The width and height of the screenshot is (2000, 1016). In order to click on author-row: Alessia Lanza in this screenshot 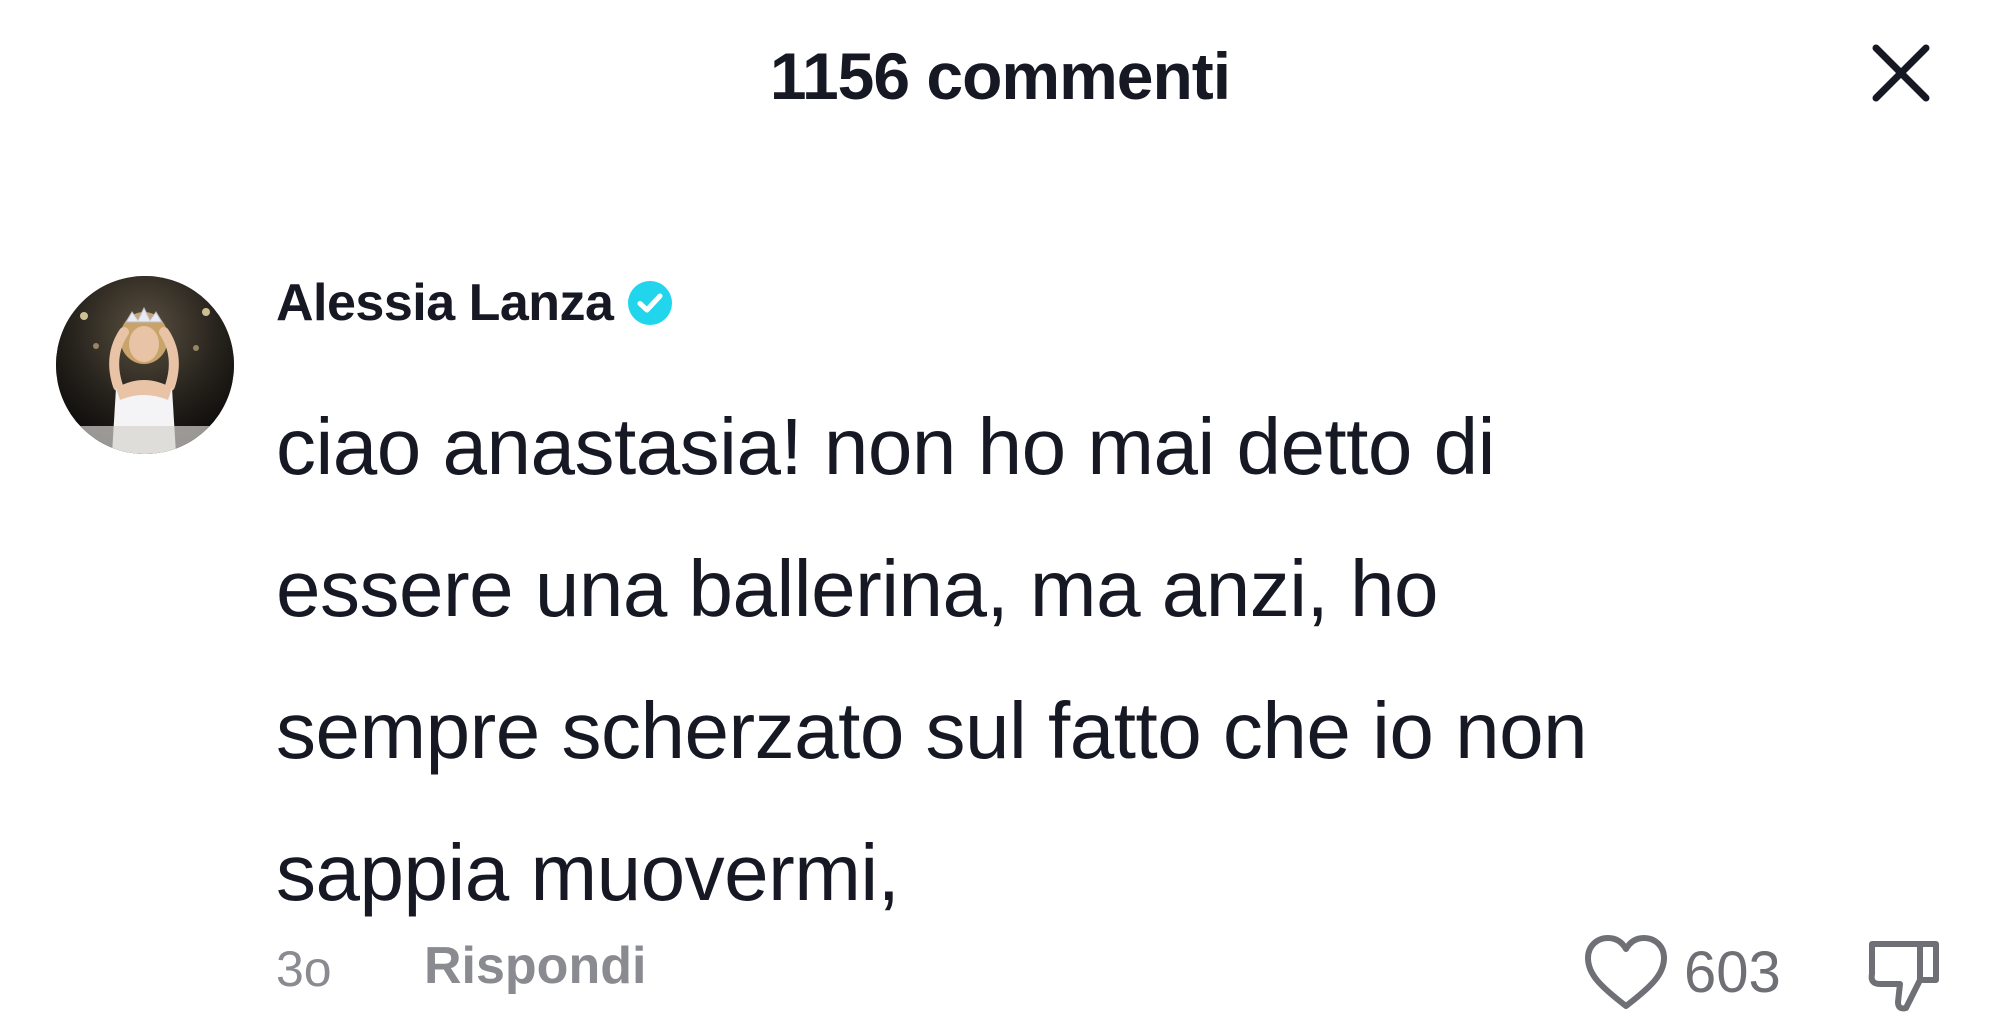, I will do `click(474, 303)`.